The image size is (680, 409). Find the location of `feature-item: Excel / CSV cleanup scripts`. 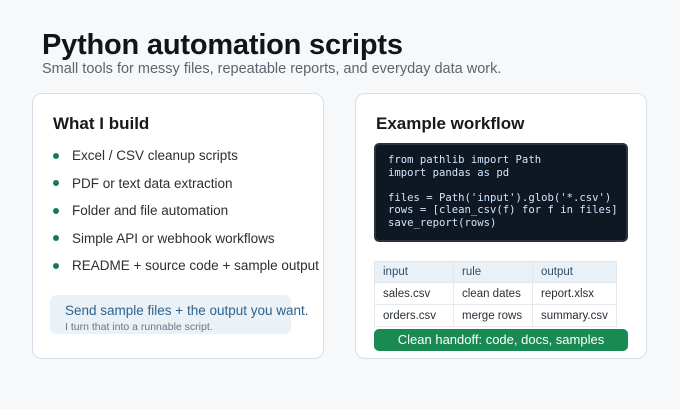

feature-item: Excel / CSV cleanup scripts is located at coordinates (186, 156).